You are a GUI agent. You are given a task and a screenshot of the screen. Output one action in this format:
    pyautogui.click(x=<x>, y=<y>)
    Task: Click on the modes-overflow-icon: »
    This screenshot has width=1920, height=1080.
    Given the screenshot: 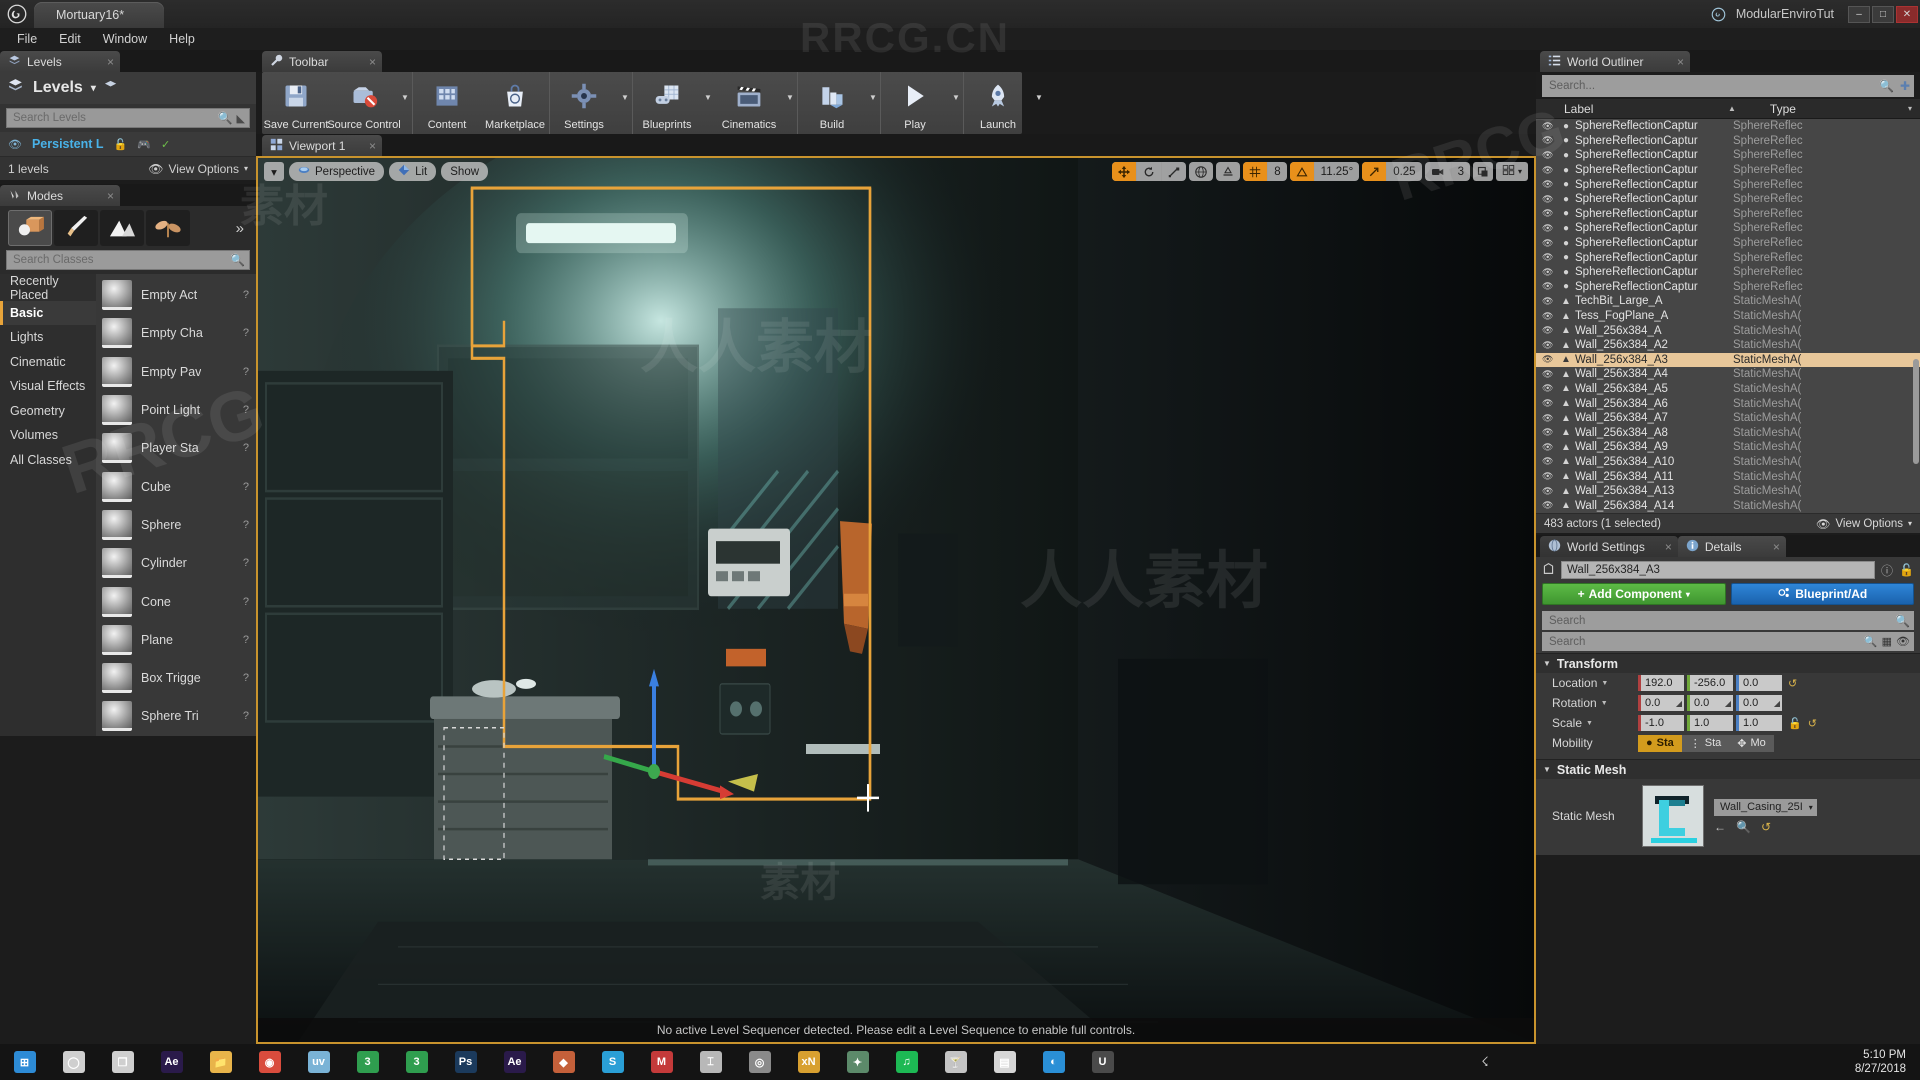 What is the action you would take?
    pyautogui.click(x=244, y=228)
    